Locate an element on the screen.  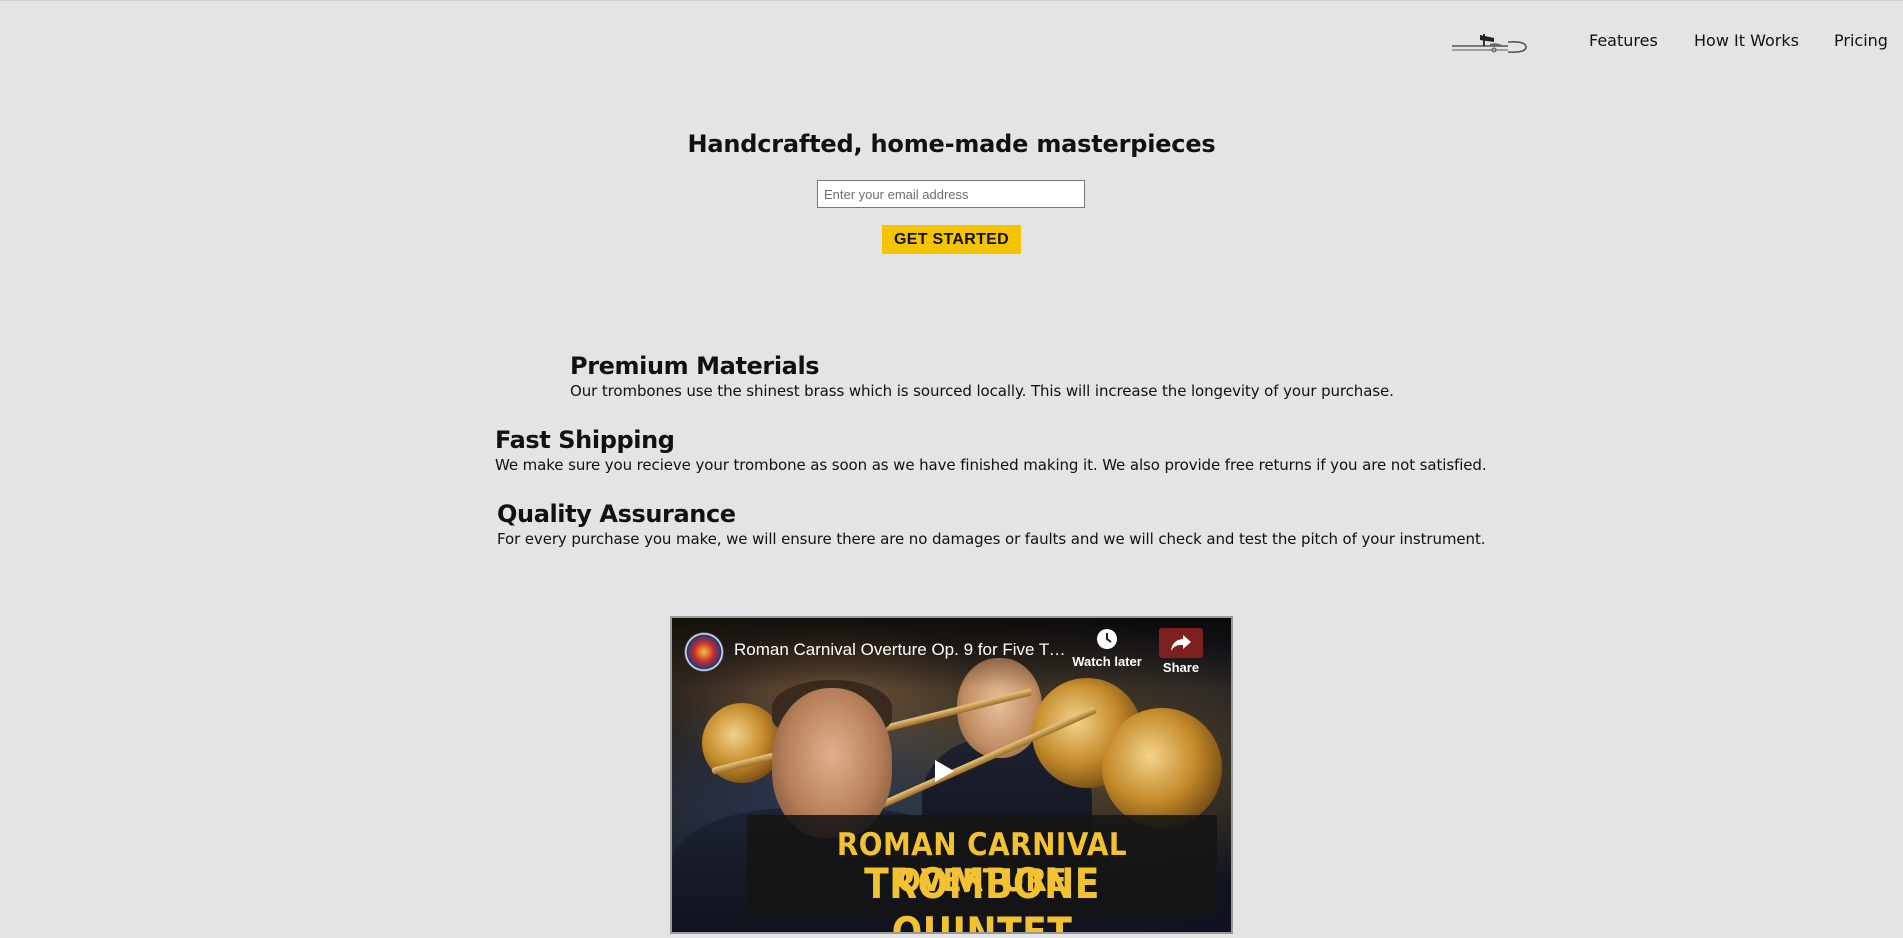
share-button: Share is located at coordinates (1181, 651).